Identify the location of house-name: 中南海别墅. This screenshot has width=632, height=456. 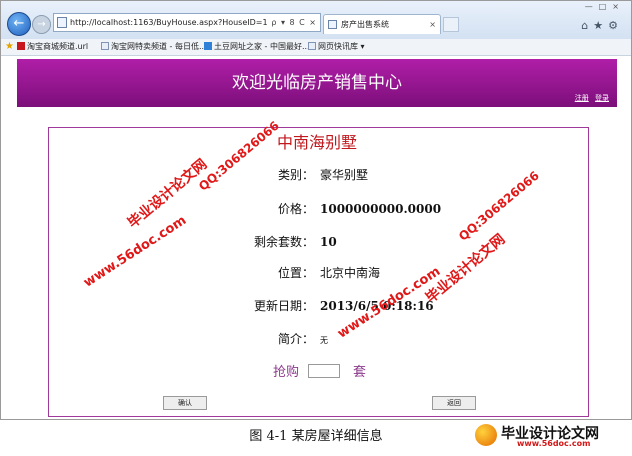
(316, 142).